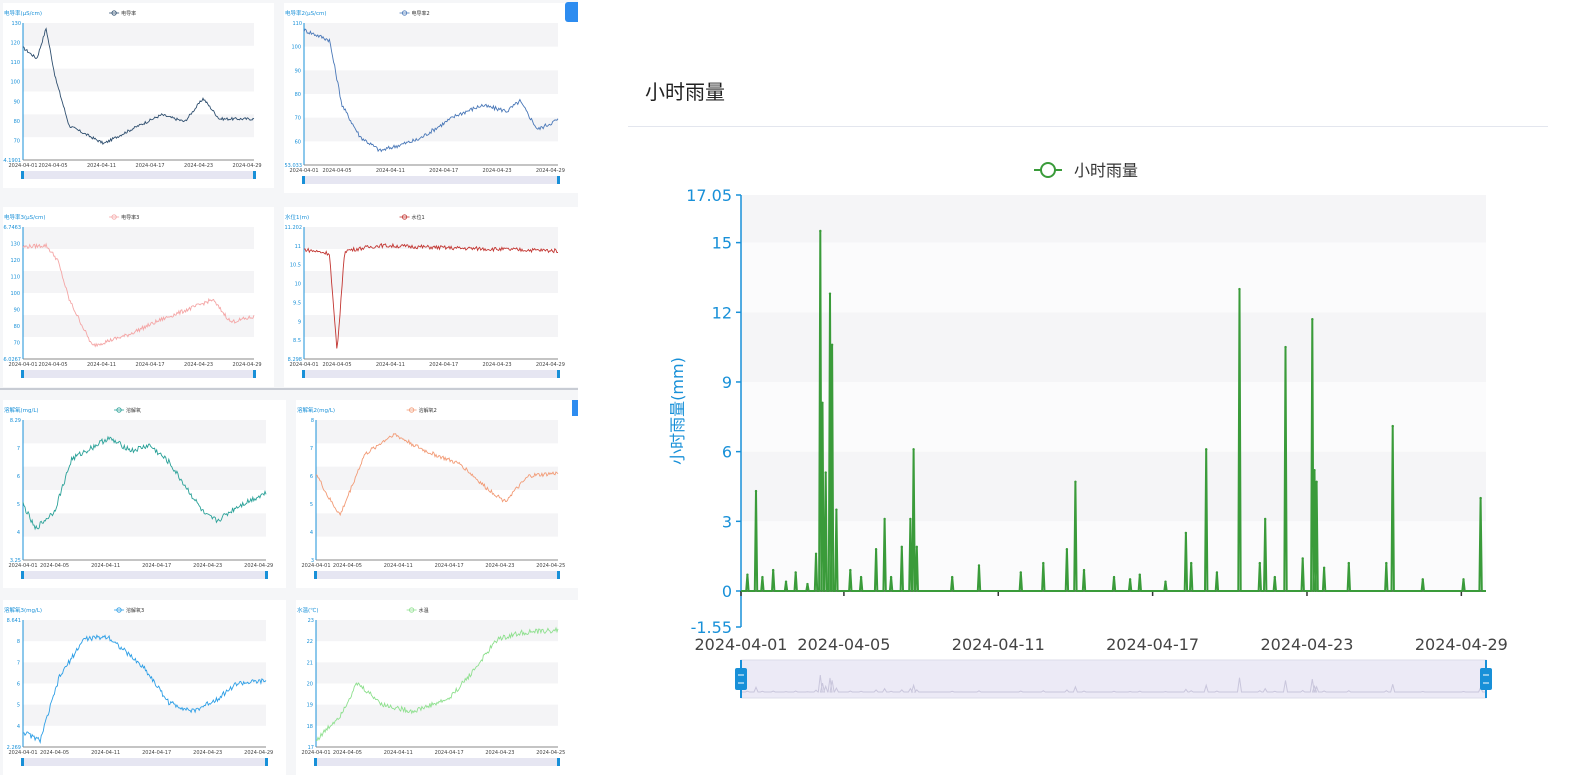  What do you see at coordinates (15, 245) in the screenshot?
I see `y-tick-label: 130` at bounding box center [15, 245].